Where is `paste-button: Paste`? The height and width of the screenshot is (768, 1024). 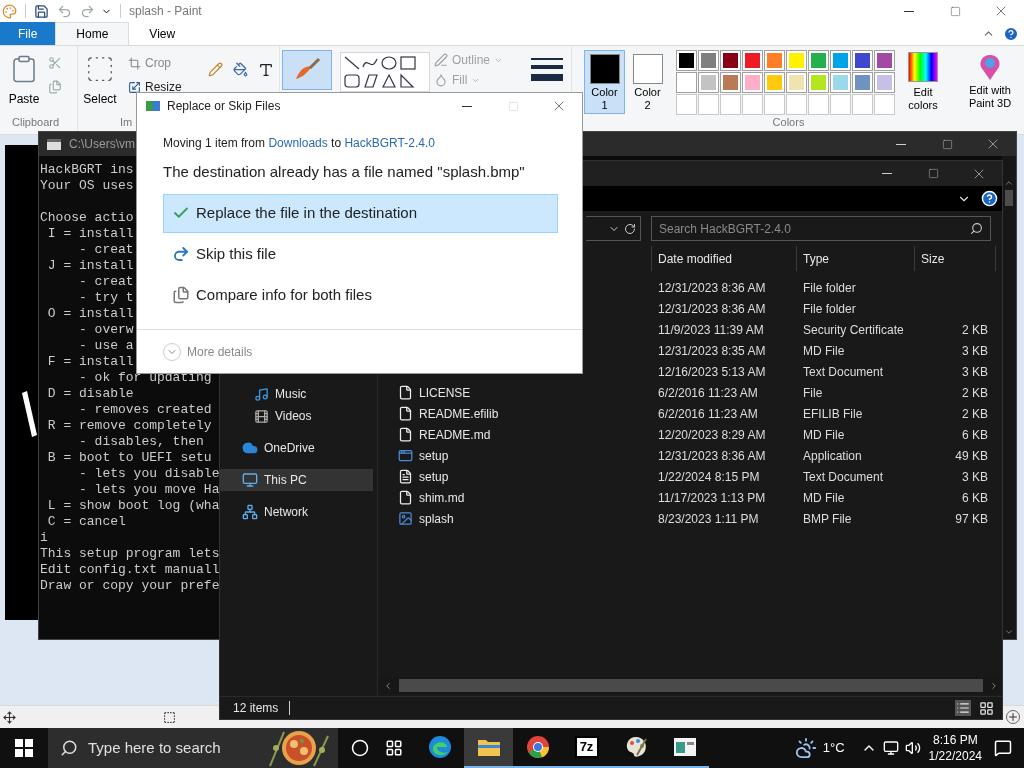
paste-button: Paste is located at coordinates (24, 83).